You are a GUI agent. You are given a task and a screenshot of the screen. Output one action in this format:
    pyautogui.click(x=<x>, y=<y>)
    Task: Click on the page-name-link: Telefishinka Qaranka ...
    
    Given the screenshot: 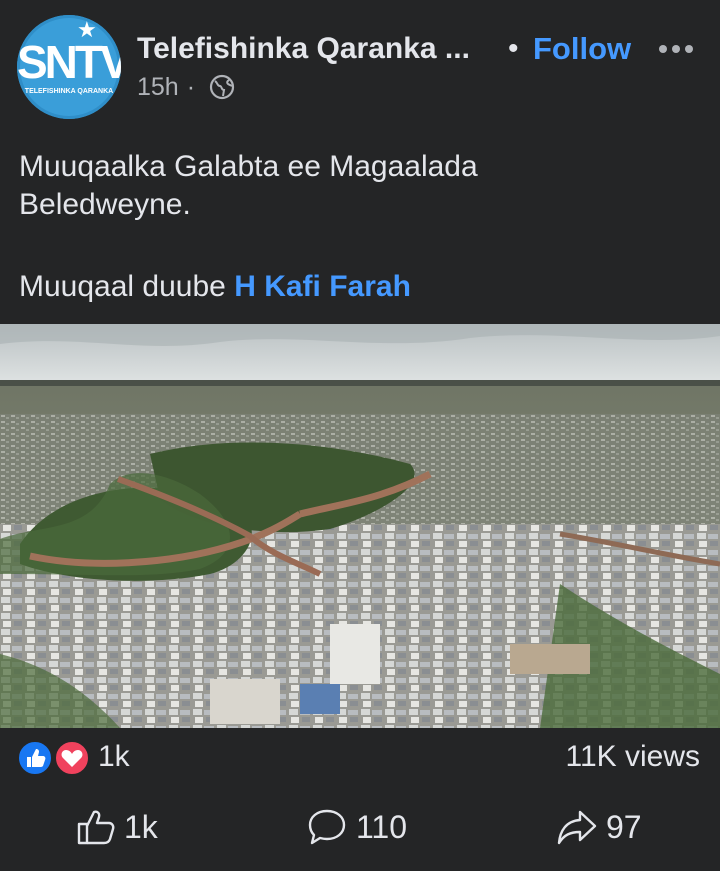 What is the action you would take?
    pyautogui.click(x=303, y=49)
    